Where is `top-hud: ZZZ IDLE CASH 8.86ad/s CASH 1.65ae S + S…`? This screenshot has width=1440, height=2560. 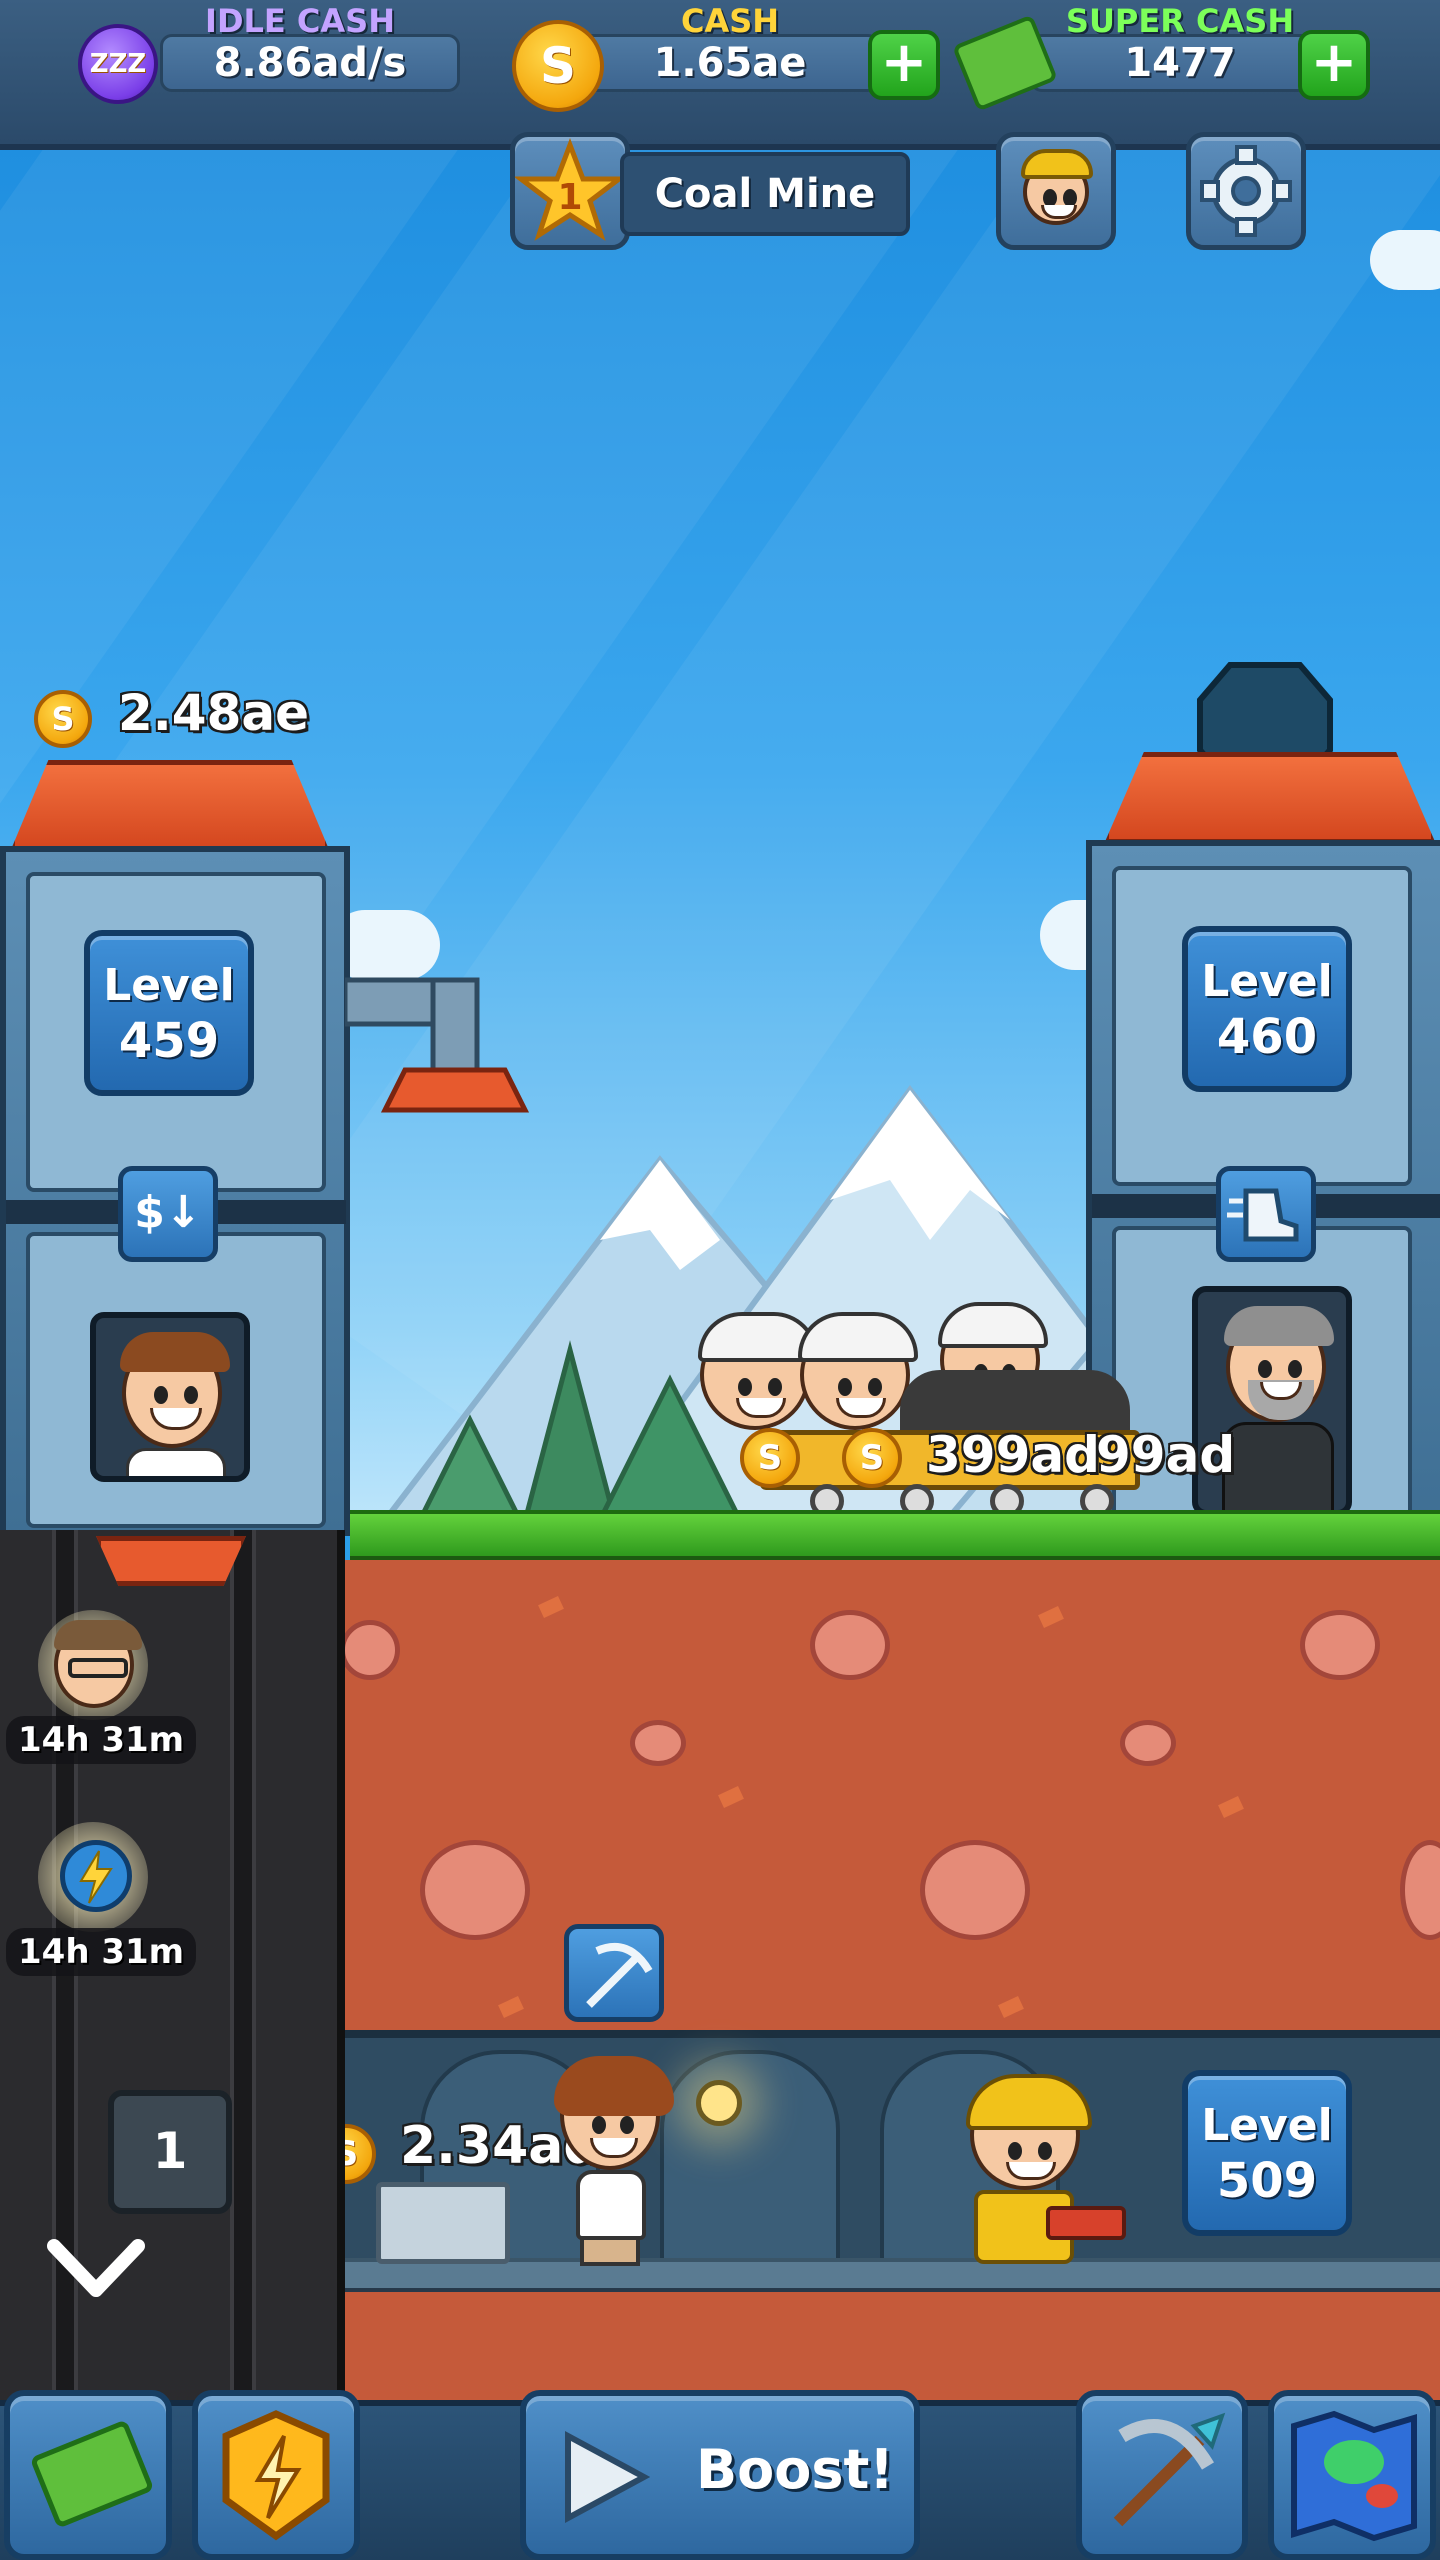 top-hud: ZZZ IDLE CASH 8.86ad/s CASH 1.65ae S + S… is located at coordinates (720, 75).